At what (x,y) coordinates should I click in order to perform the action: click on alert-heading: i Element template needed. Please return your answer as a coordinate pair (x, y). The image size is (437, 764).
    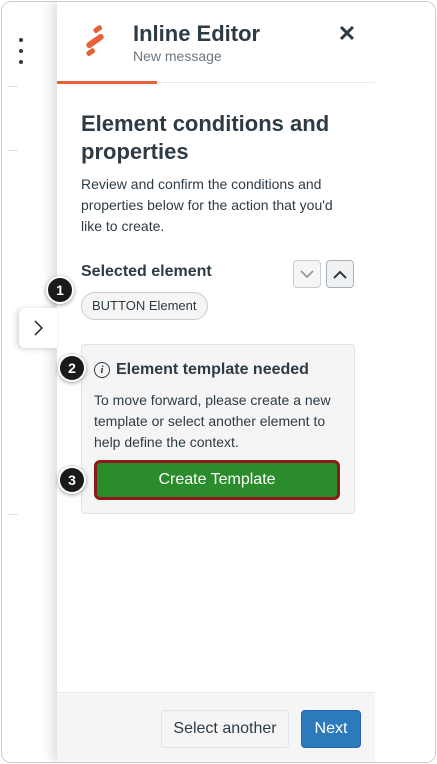
    Looking at the image, I should click on (201, 370).